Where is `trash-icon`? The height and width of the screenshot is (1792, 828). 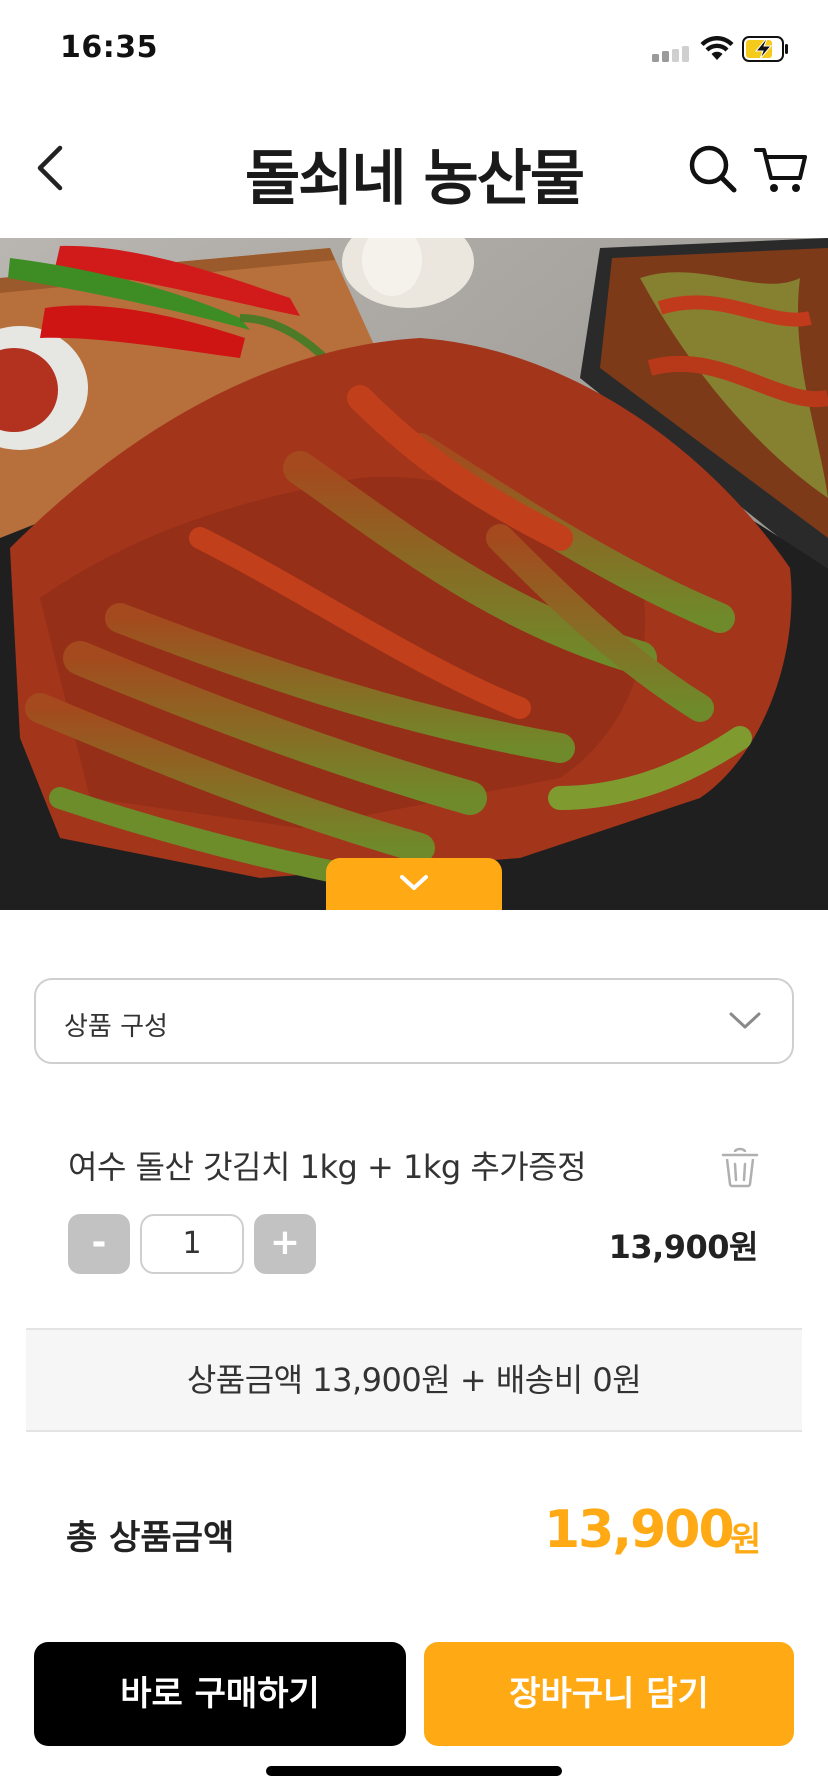 trash-icon is located at coordinates (740, 1167).